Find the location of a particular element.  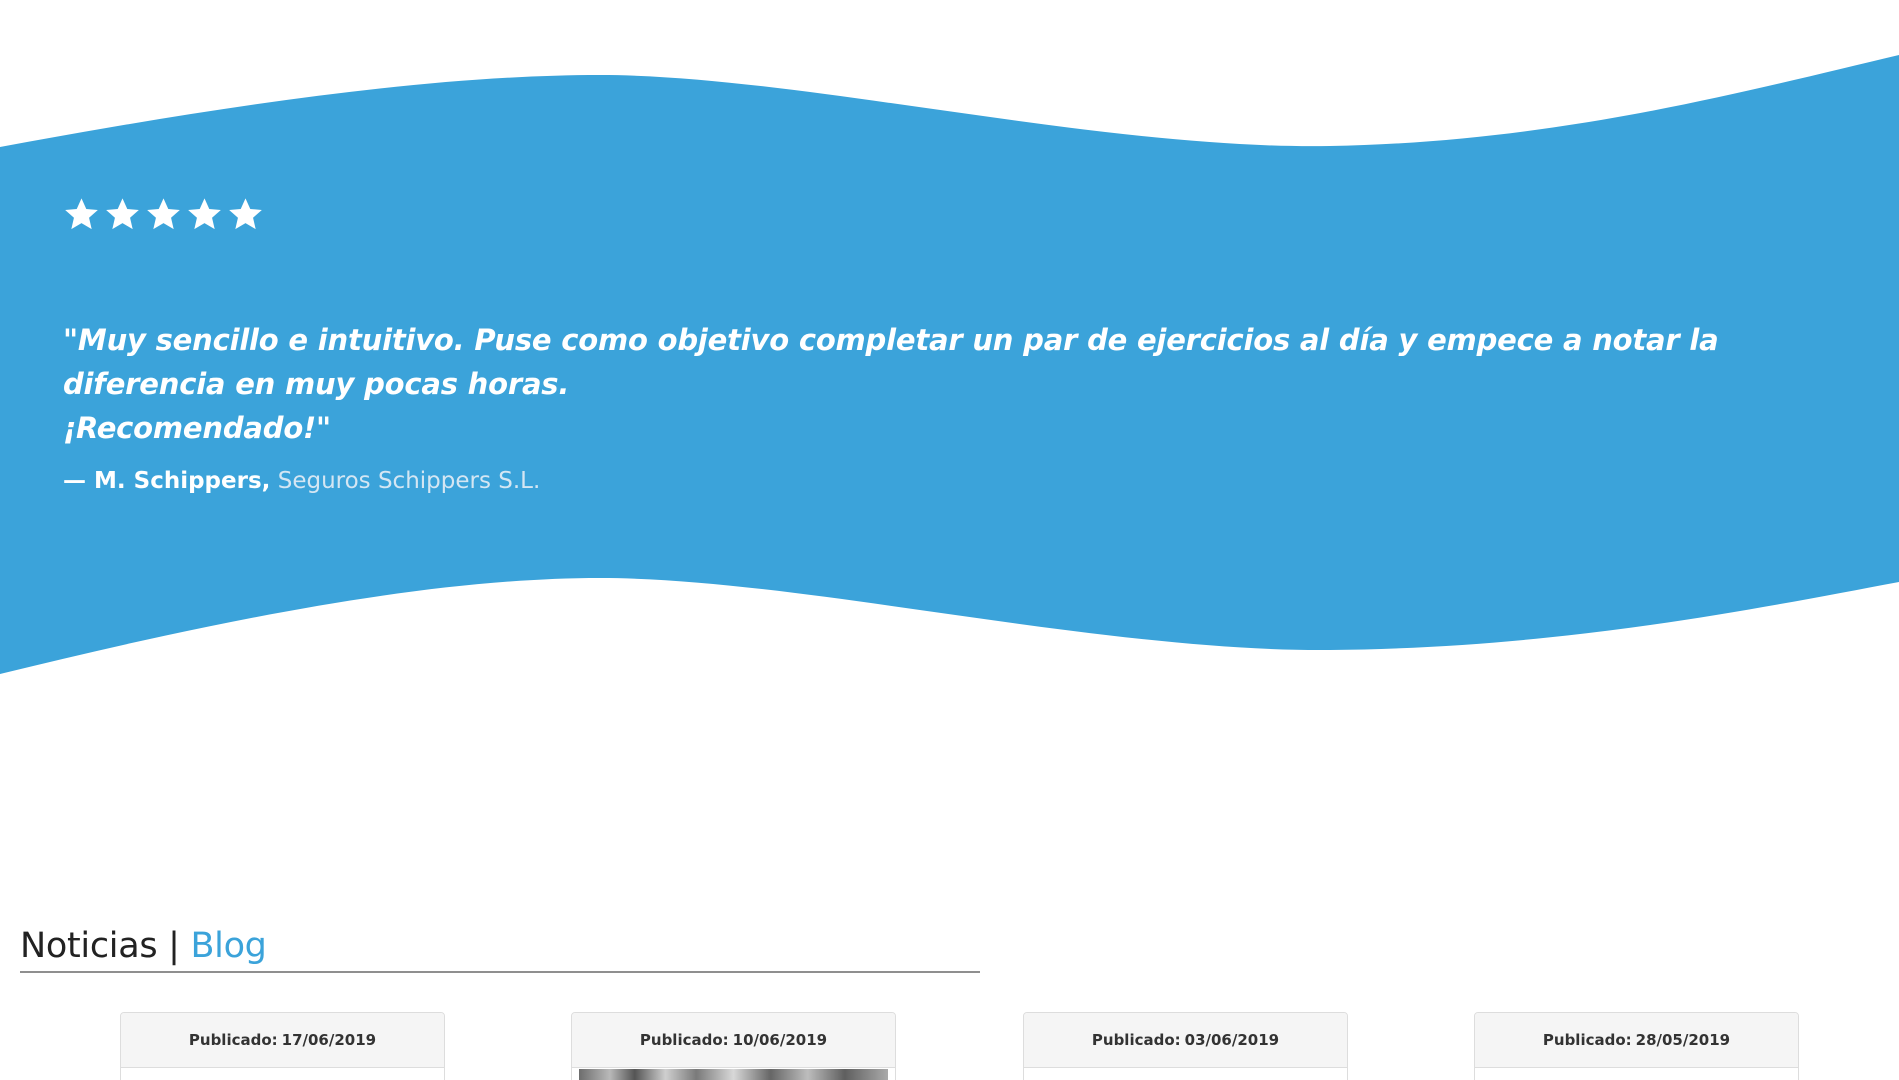

card-header: Publicado: 03/06/2019 is located at coordinates (1185, 1040).